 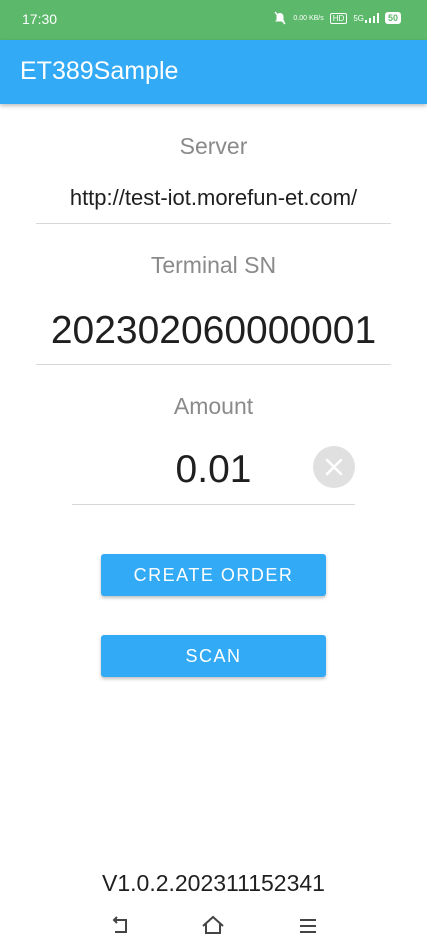 What do you see at coordinates (213, 575) in the screenshot?
I see `create-order-button: CREATE ORDER` at bounding box center [213, 575].